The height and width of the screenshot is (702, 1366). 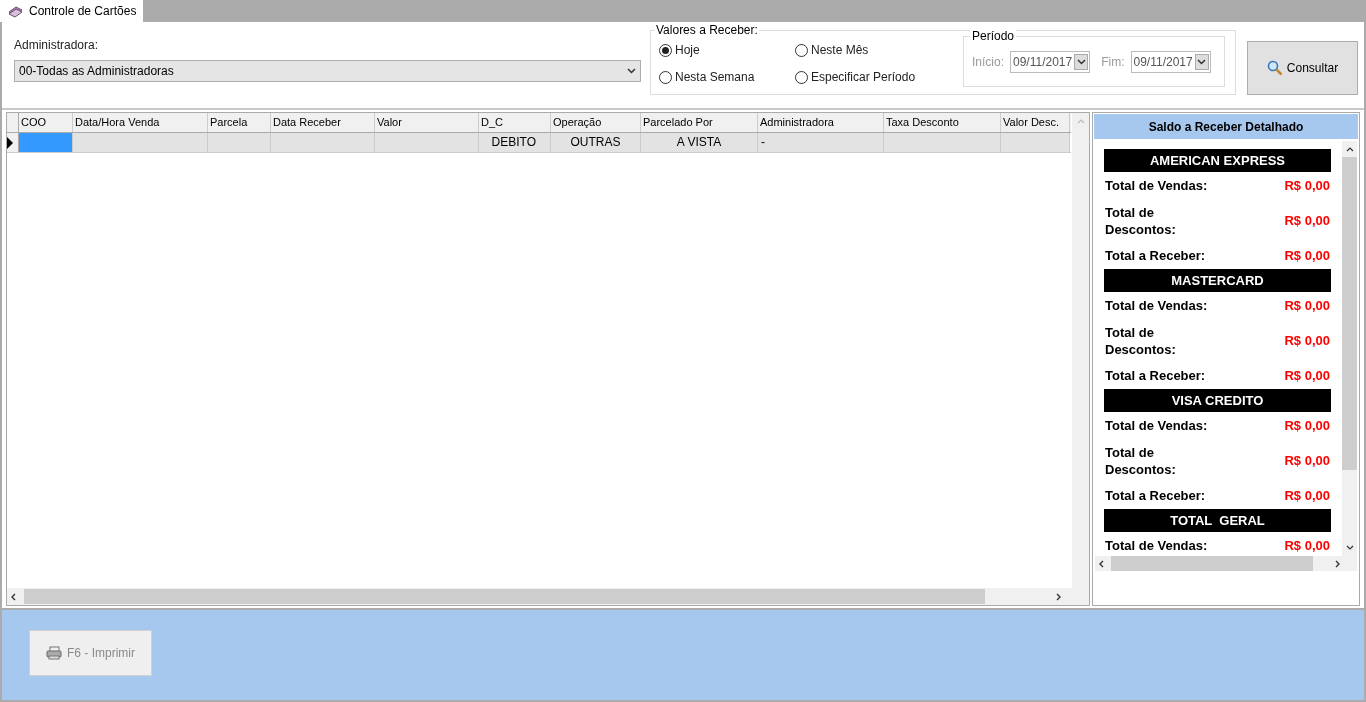 I want to click on column-header: Taxa Desconto, so click(x=942, y=122).